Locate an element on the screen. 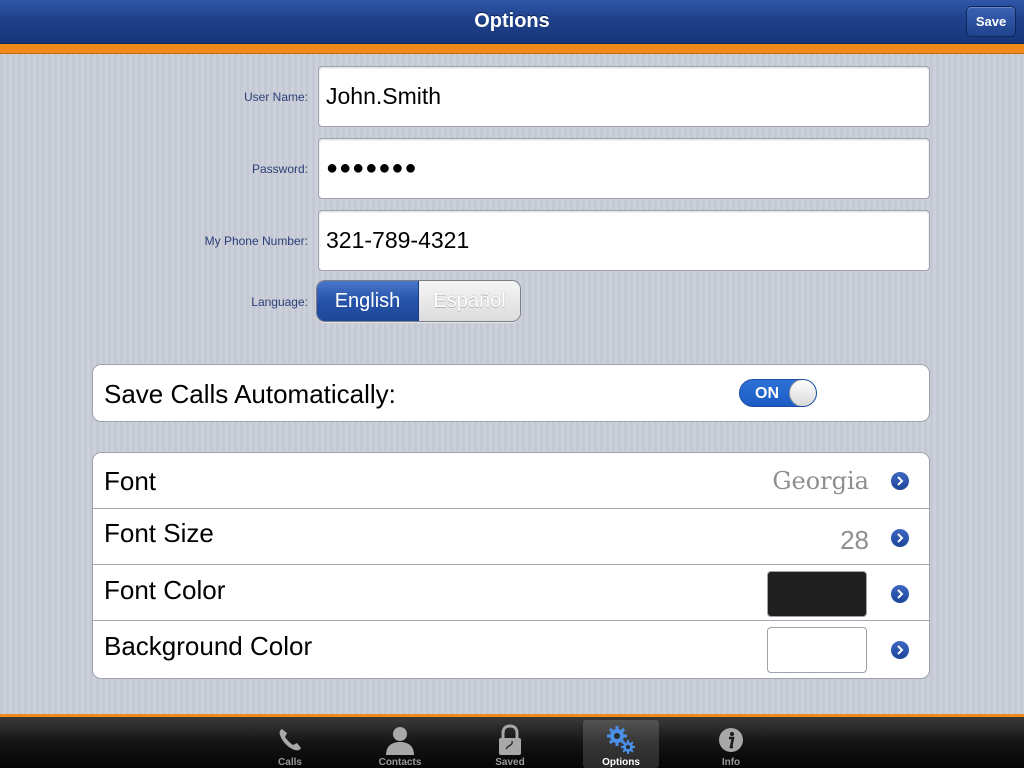  font-row: Font Georgia is located at coordinates (511, 481).